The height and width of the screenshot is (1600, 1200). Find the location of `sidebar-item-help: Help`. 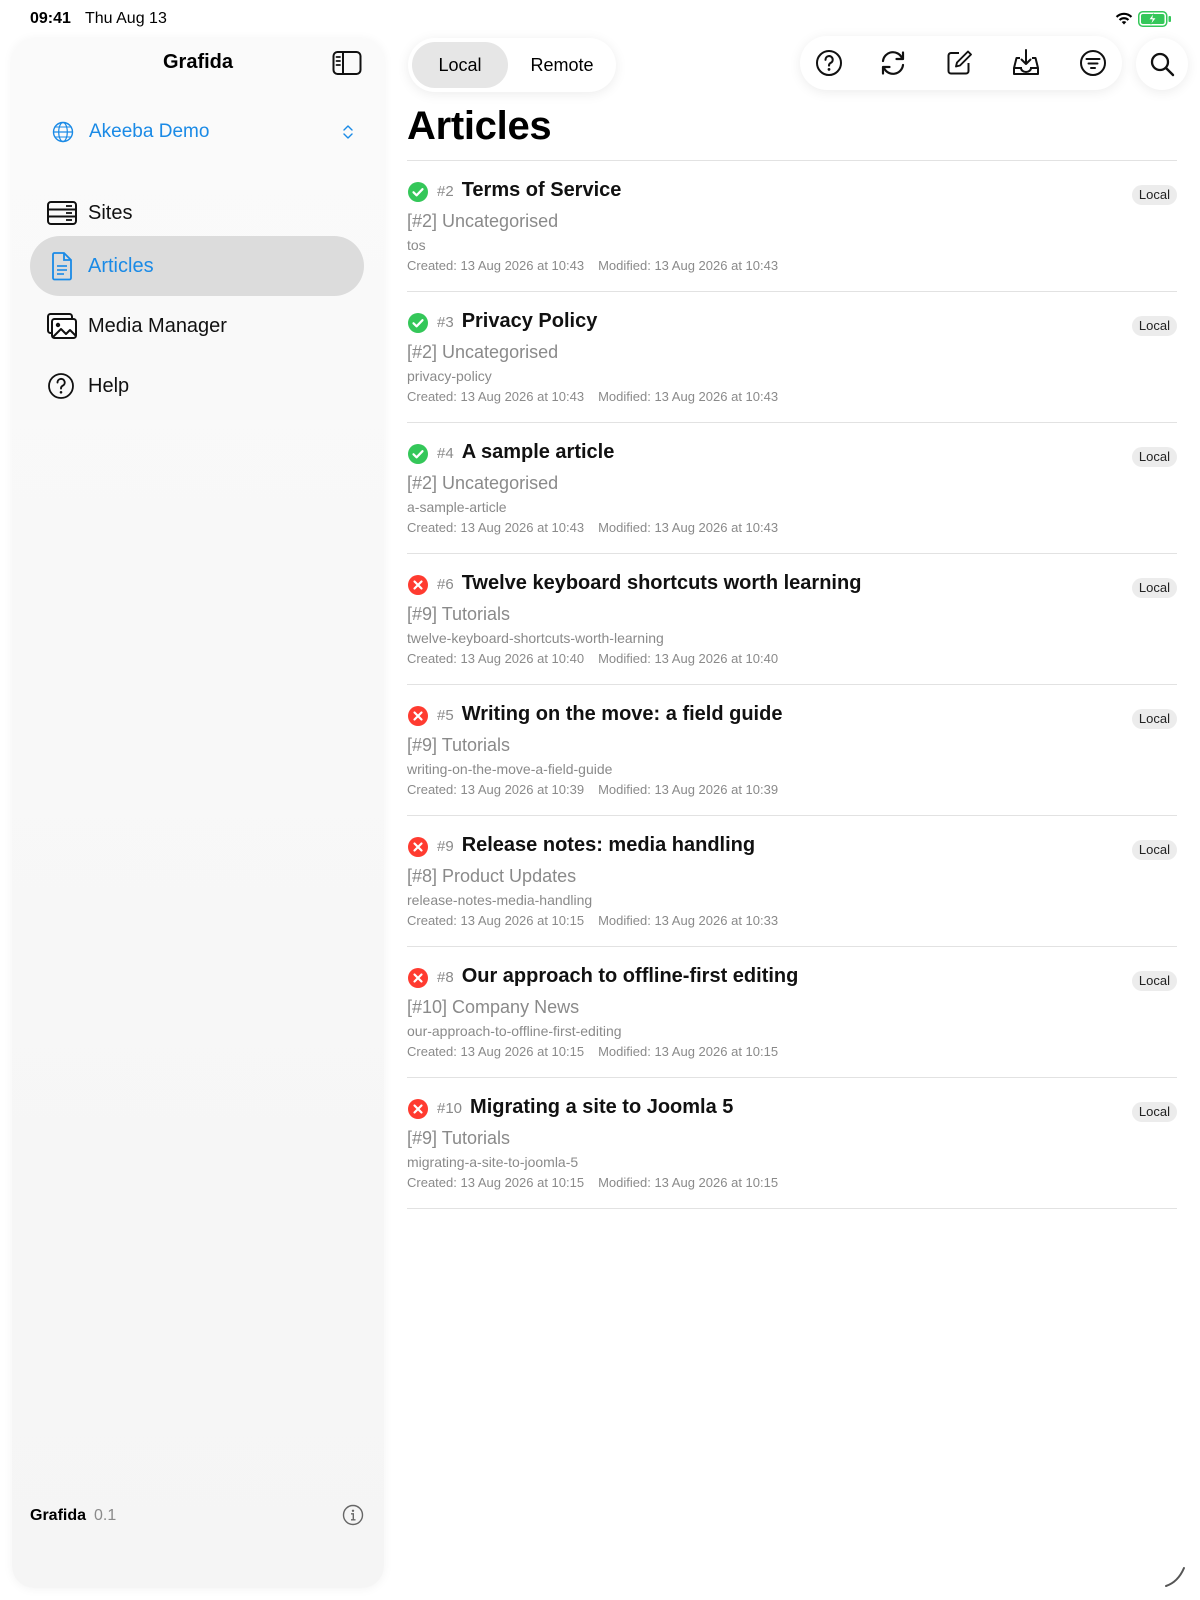

sidebar-item-help: Help is located at coordinates (197, 386).